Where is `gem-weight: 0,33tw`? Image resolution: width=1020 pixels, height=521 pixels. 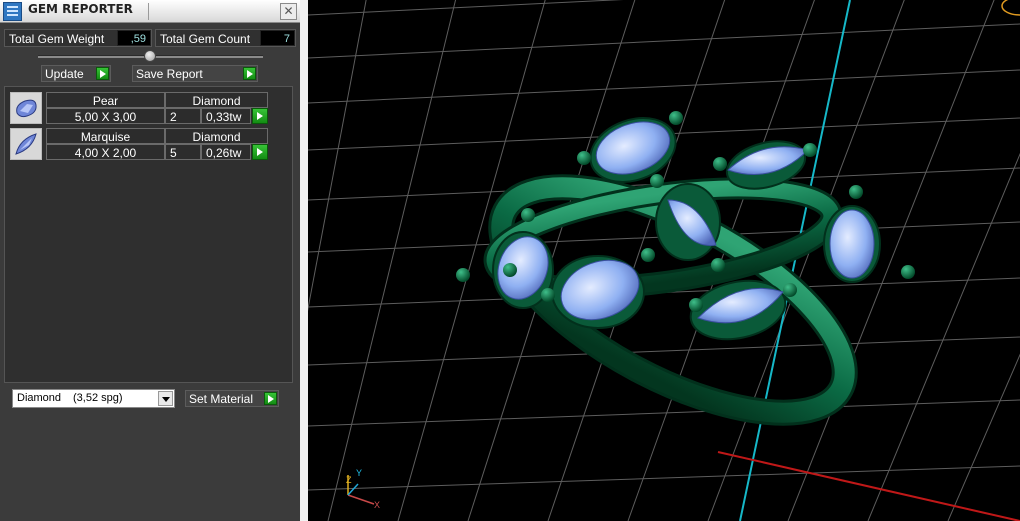 gem-weight: 0,33tw is located at coordinates (226, 116).